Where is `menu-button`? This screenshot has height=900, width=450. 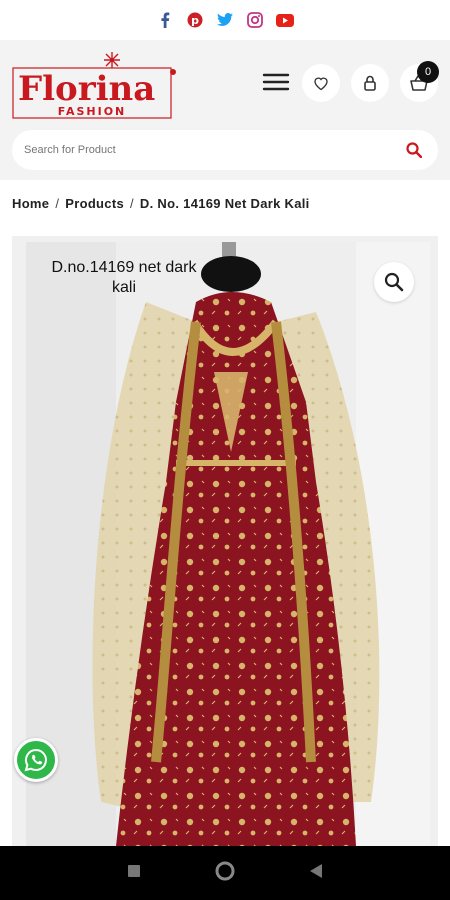
menu-button is located at coordinates (277, 83).